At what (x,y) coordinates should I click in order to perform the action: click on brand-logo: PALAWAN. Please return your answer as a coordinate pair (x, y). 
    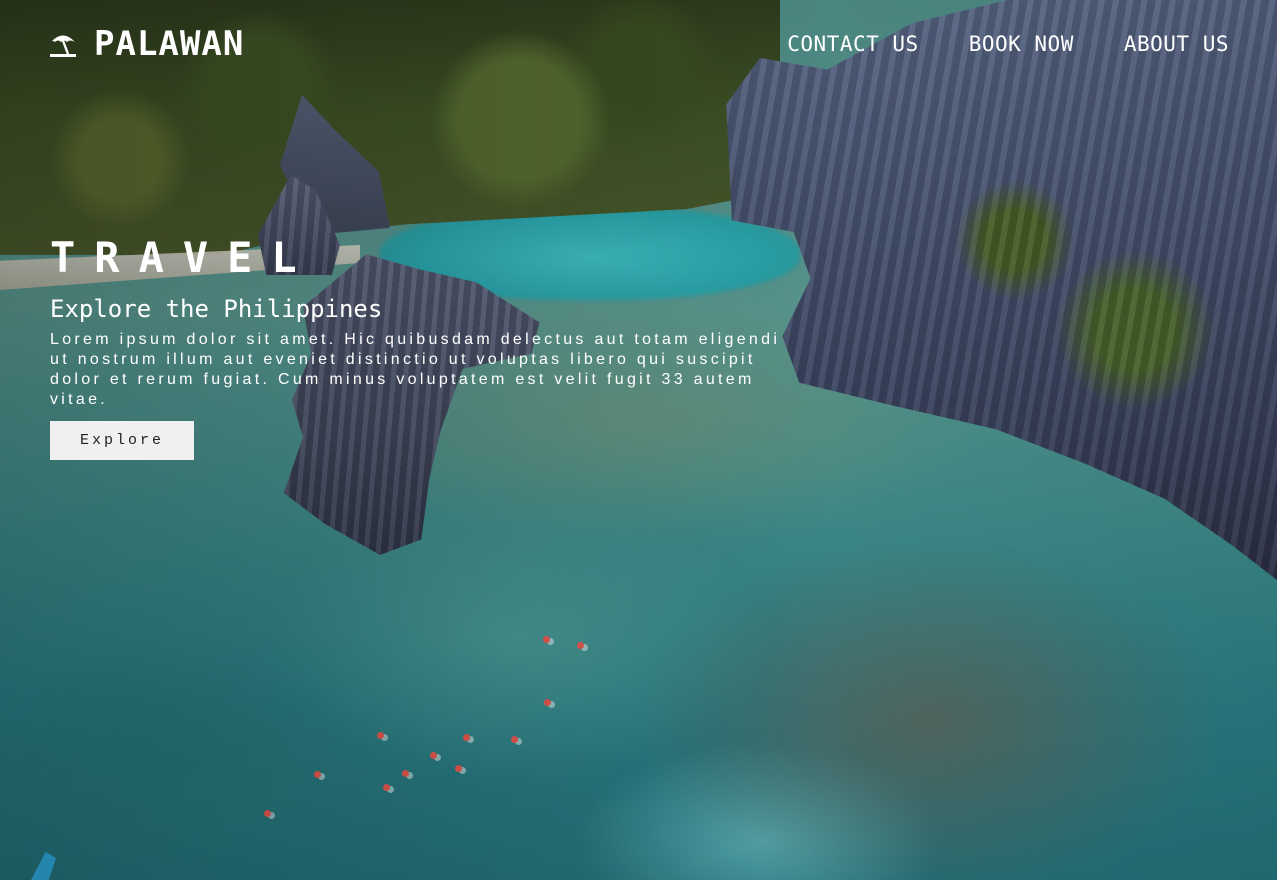
    Looking at the image, I should click on (146, 44).